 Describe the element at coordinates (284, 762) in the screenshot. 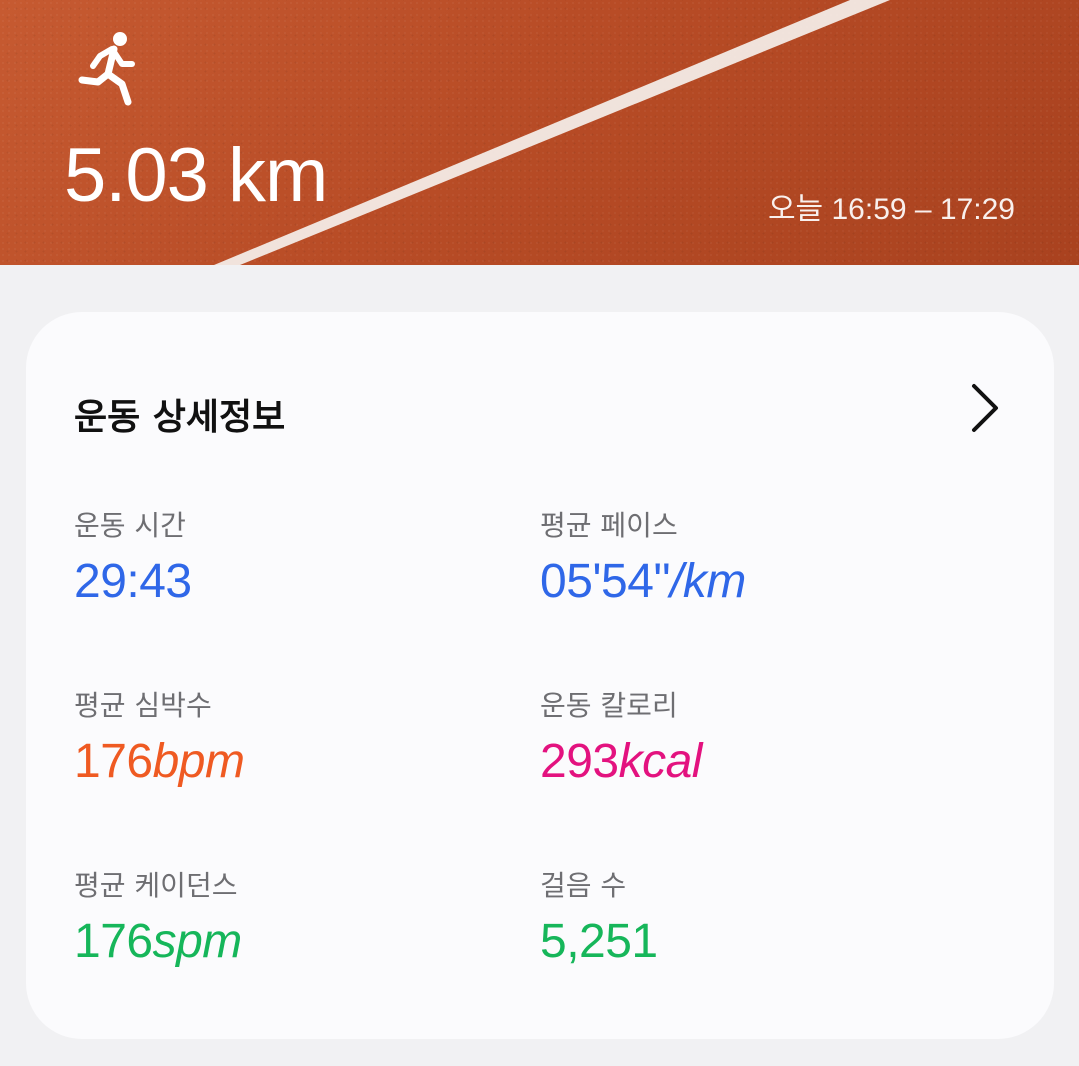

I see `stat-value: 176bpm` at that location.